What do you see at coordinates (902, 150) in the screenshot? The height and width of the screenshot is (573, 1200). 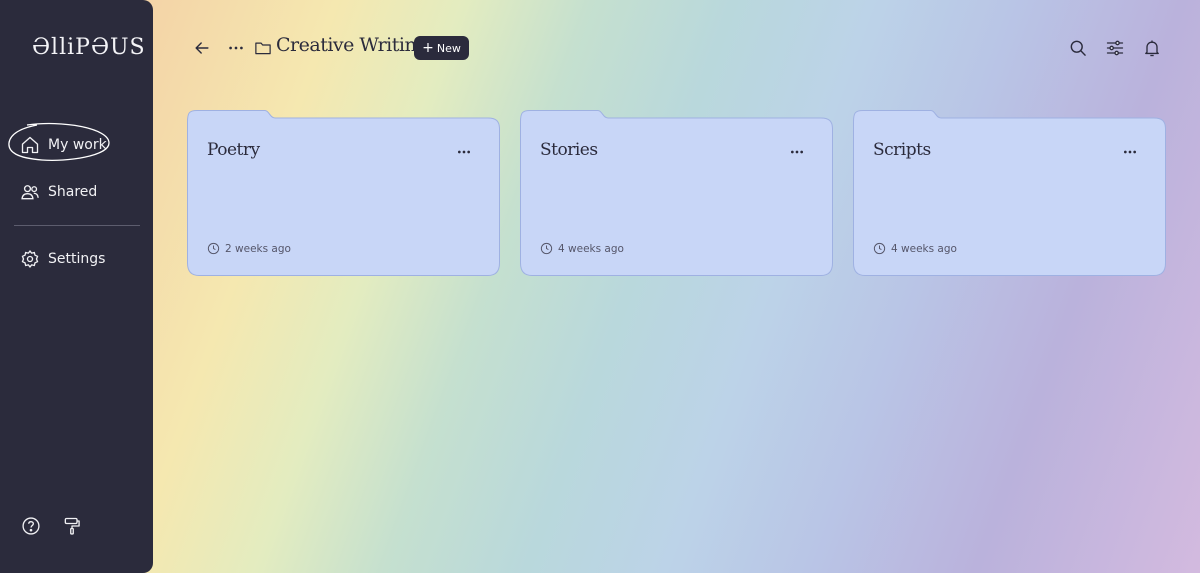 I see `folder-title: Scripts` at bounding box center [902, 150].